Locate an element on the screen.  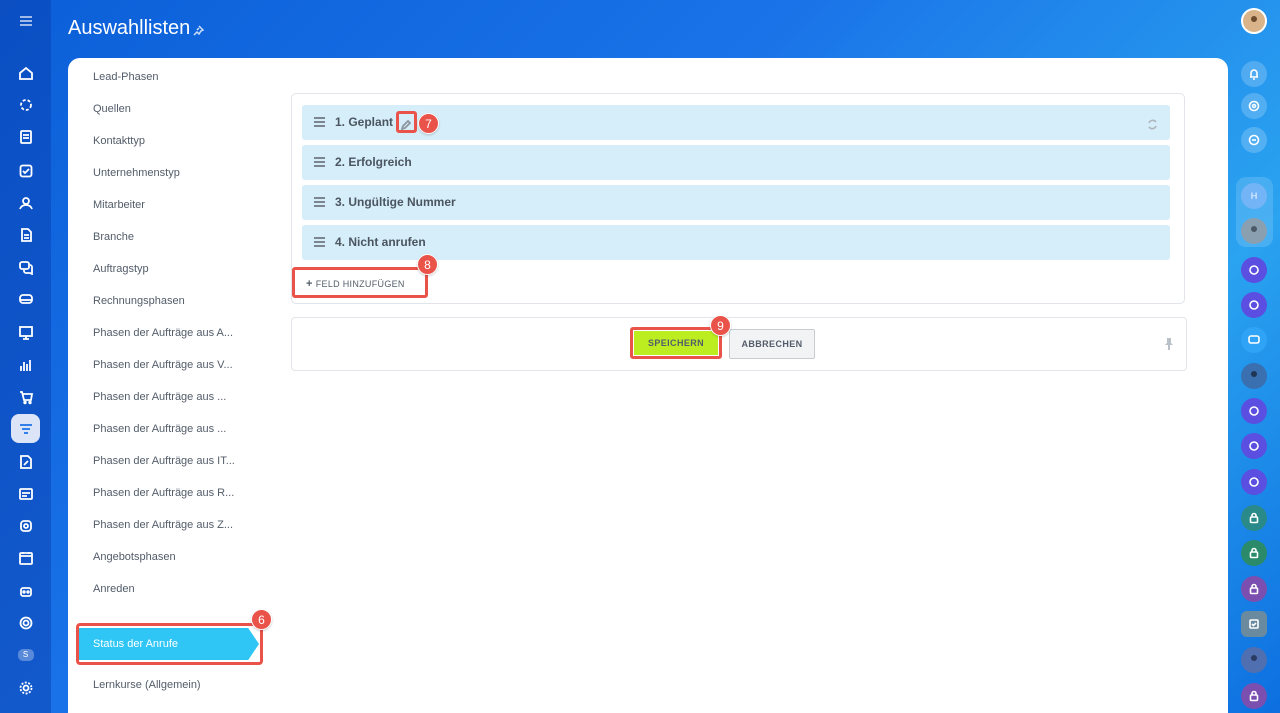
nav-item: Anreden is located at coordinates (114, 589).